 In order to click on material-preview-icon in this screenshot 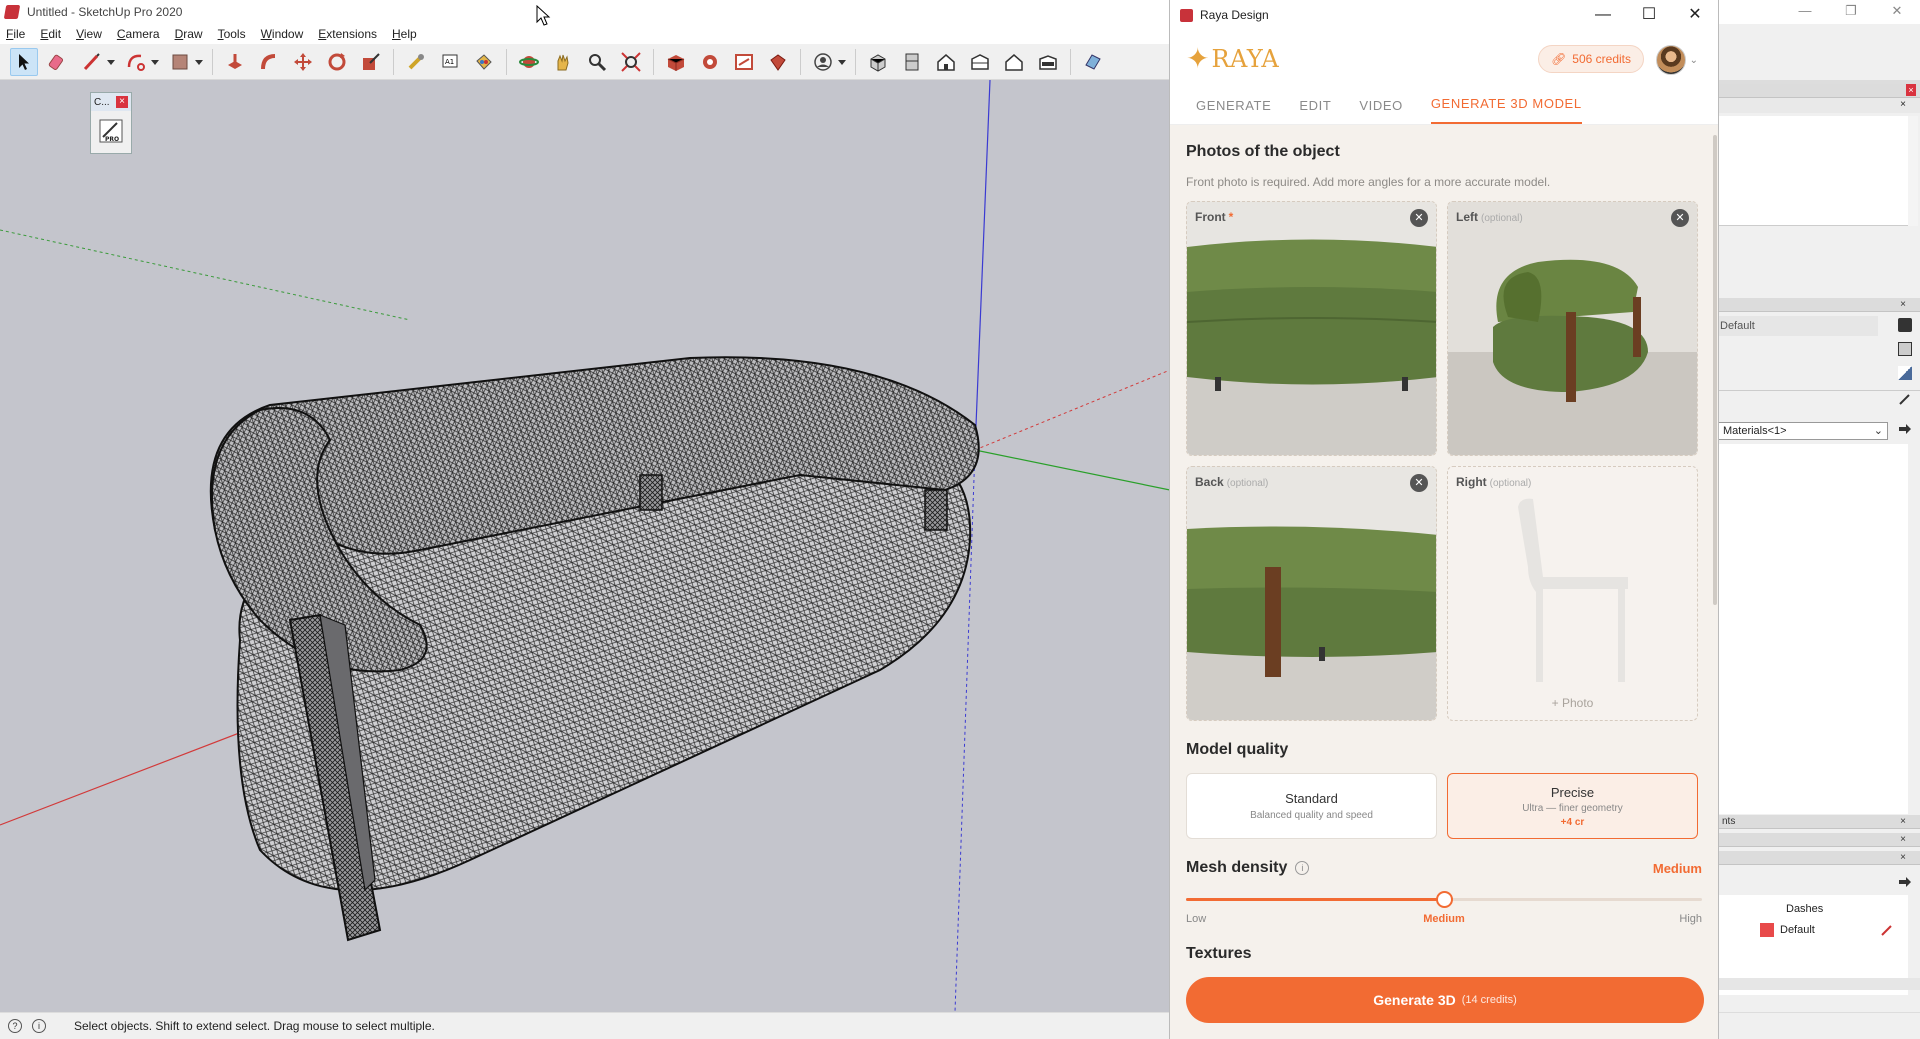, I will do `click(1905, 373)`.